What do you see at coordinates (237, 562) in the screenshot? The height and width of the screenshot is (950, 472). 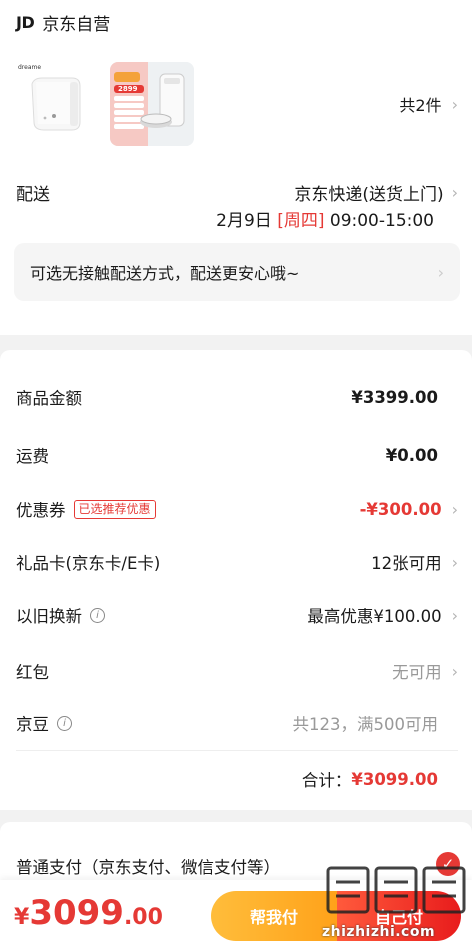 I see `gift-card-row: 礼品卡(京东卡/E卡) 12张可用 ›` at bounding box center [237, 562].